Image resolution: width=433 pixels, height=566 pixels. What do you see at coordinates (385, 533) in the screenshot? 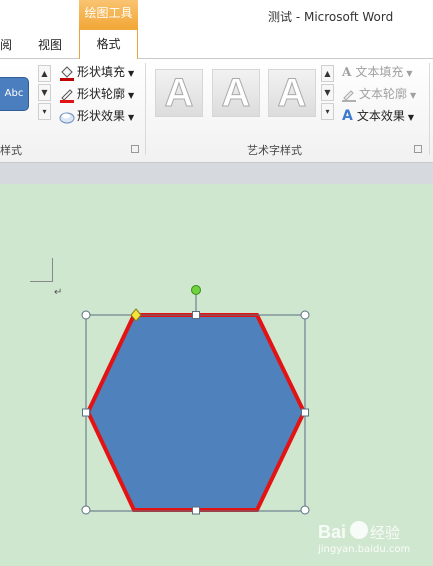
I see `svg-text: 经验` at bounding box center [385, 533].